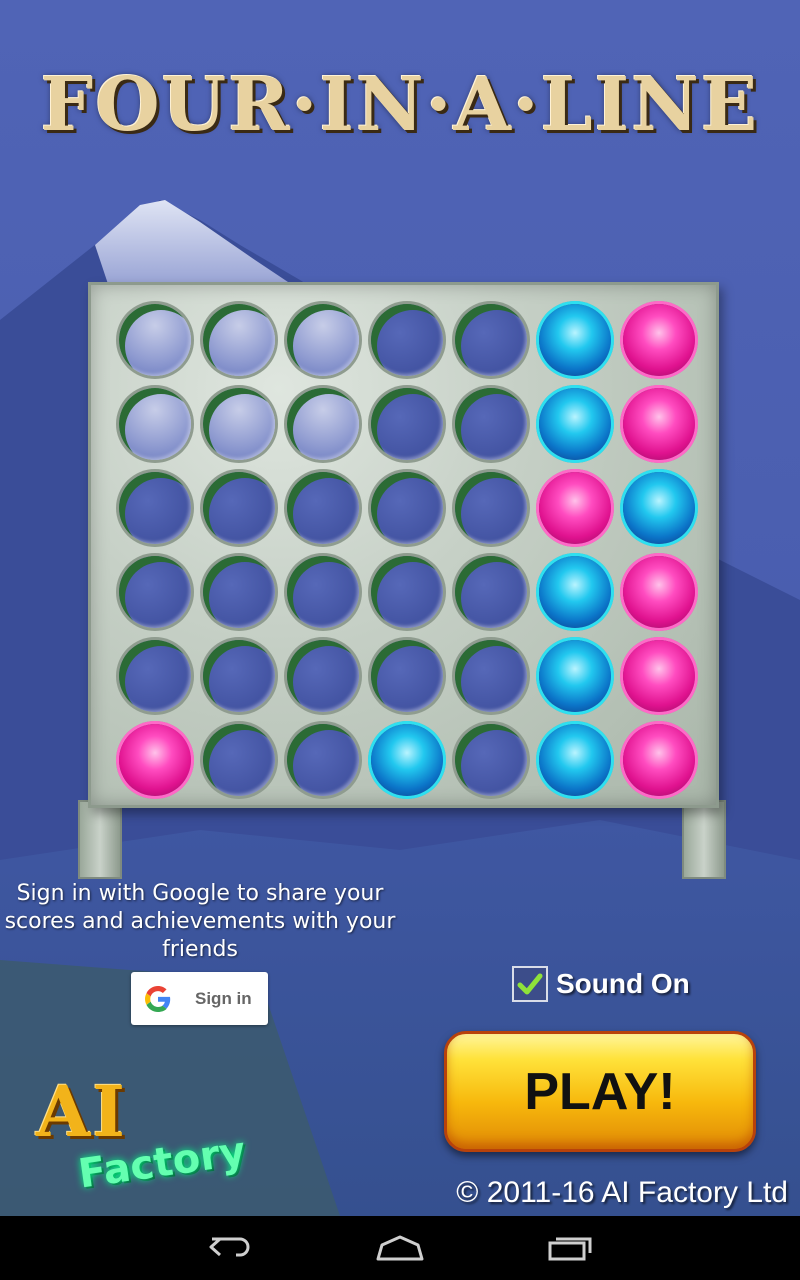 This screenshot has height=1280, width=800. I want to click on copyright-text: © 2011-16 AI Factory Ltd, so click(622, 1192).